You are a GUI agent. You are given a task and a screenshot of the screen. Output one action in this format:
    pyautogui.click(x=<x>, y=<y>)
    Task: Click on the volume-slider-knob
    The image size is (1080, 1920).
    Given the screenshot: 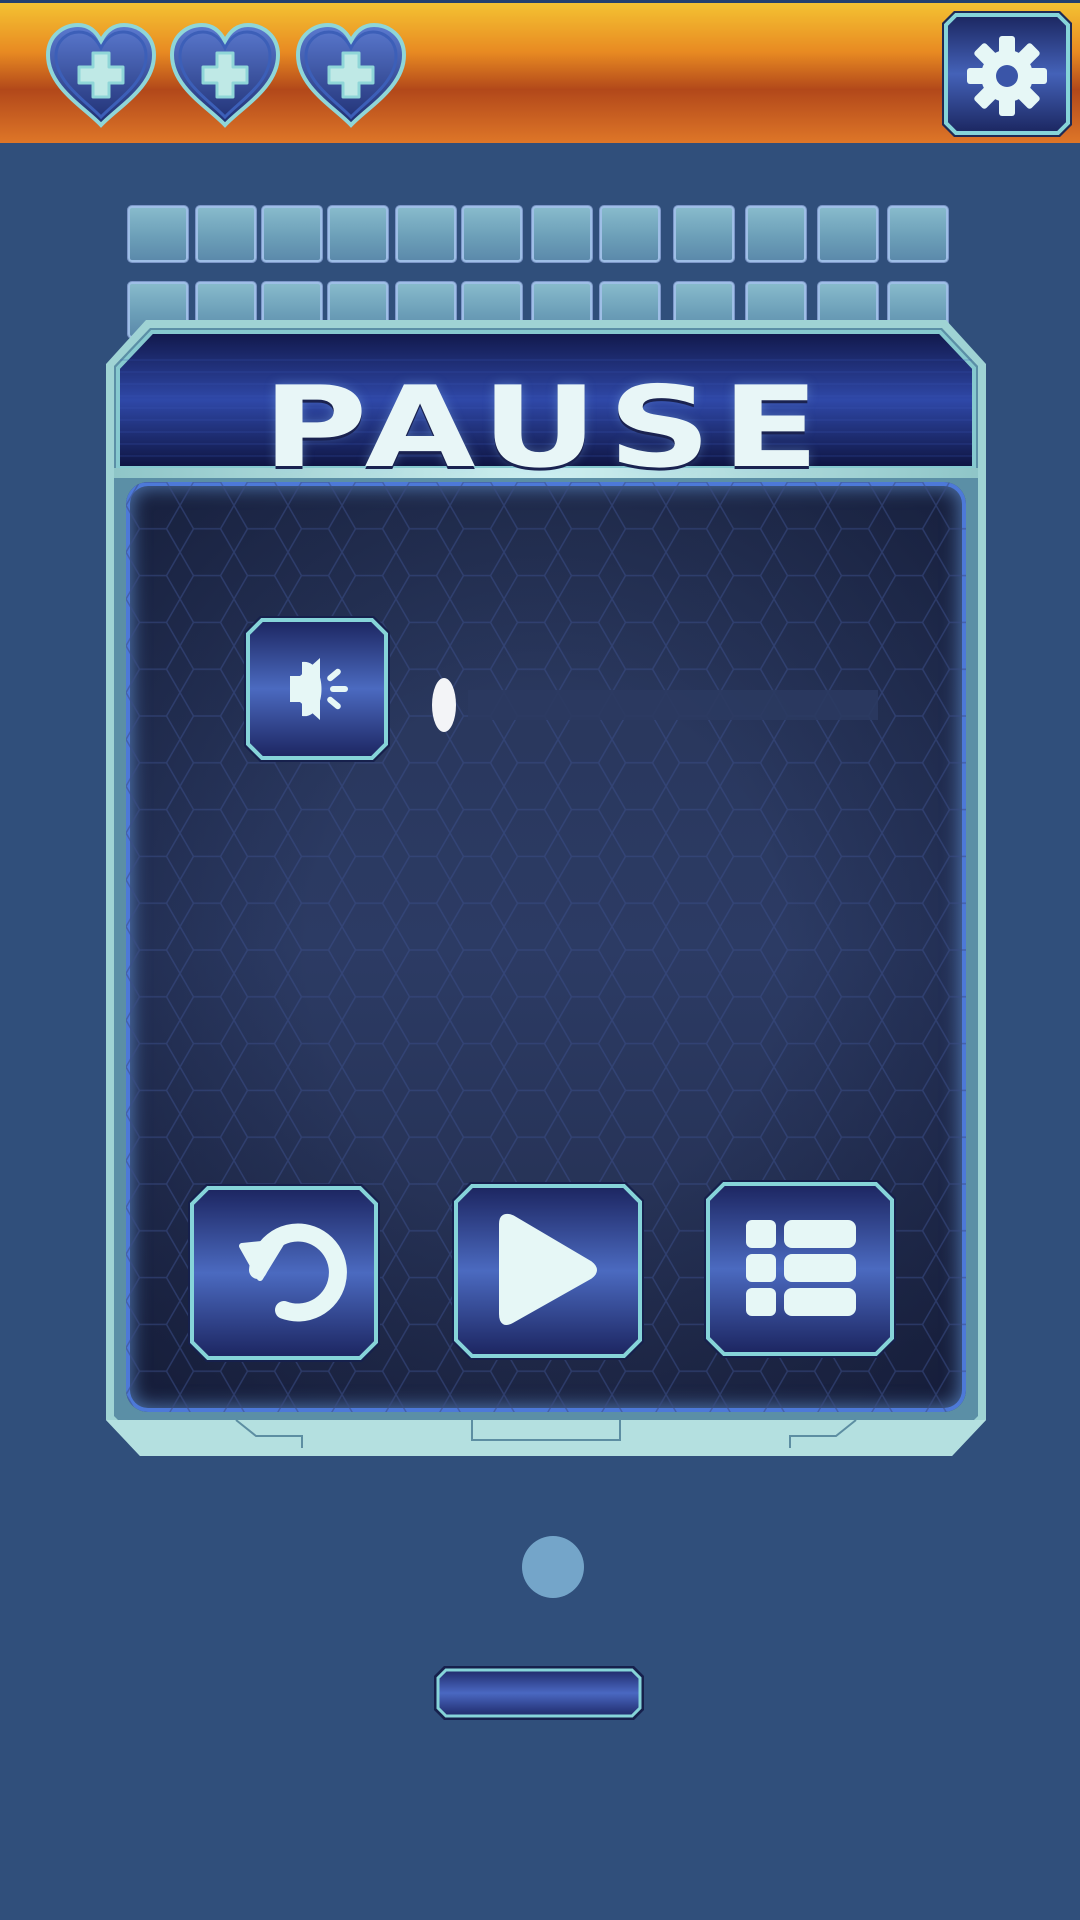 What is the action you would take?
    pyautogui.click(x=444, y=705)
    